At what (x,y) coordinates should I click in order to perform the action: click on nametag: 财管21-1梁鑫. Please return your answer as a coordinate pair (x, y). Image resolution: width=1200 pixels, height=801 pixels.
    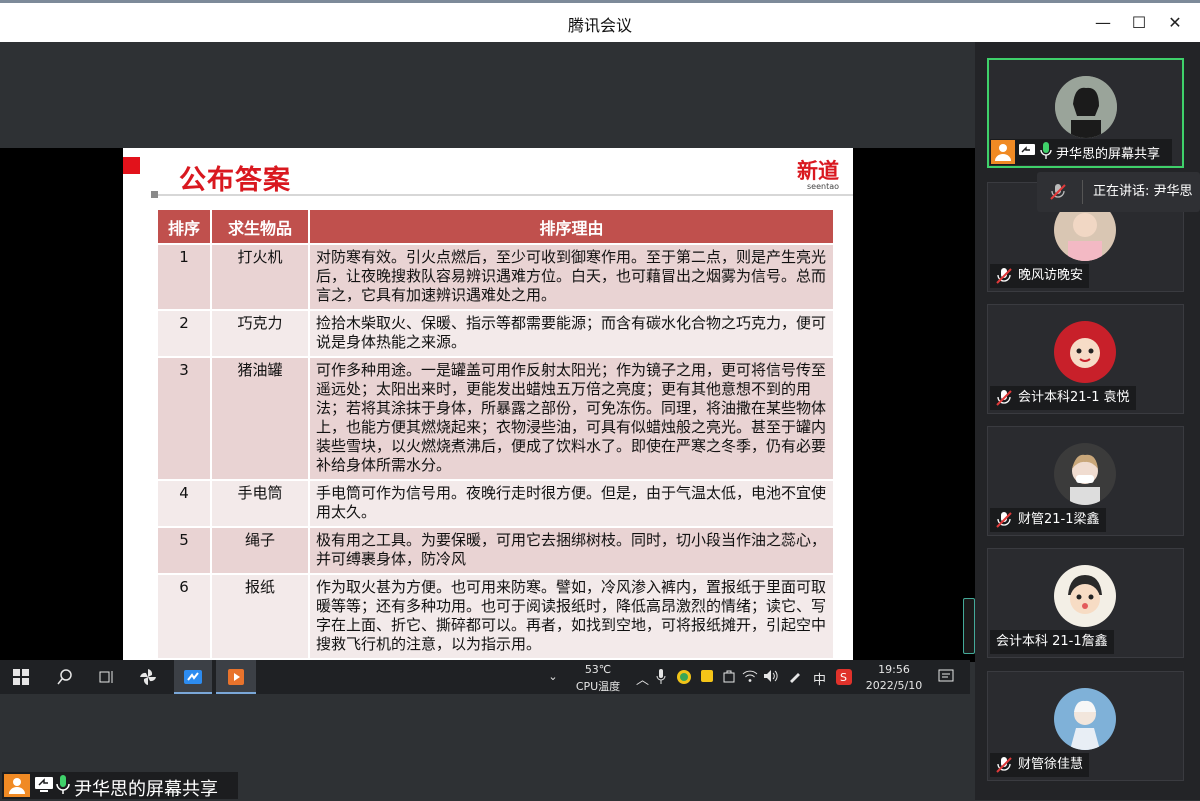
    Looking at the image, I should click on (1048, 520).